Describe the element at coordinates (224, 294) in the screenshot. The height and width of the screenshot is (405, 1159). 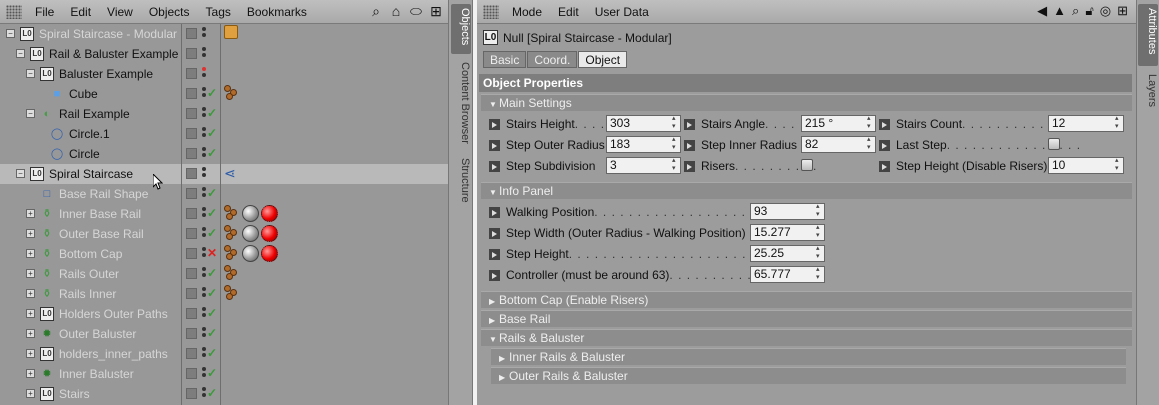
I see `tree-row: + ⚱ Rails Inner ✓` at that location.